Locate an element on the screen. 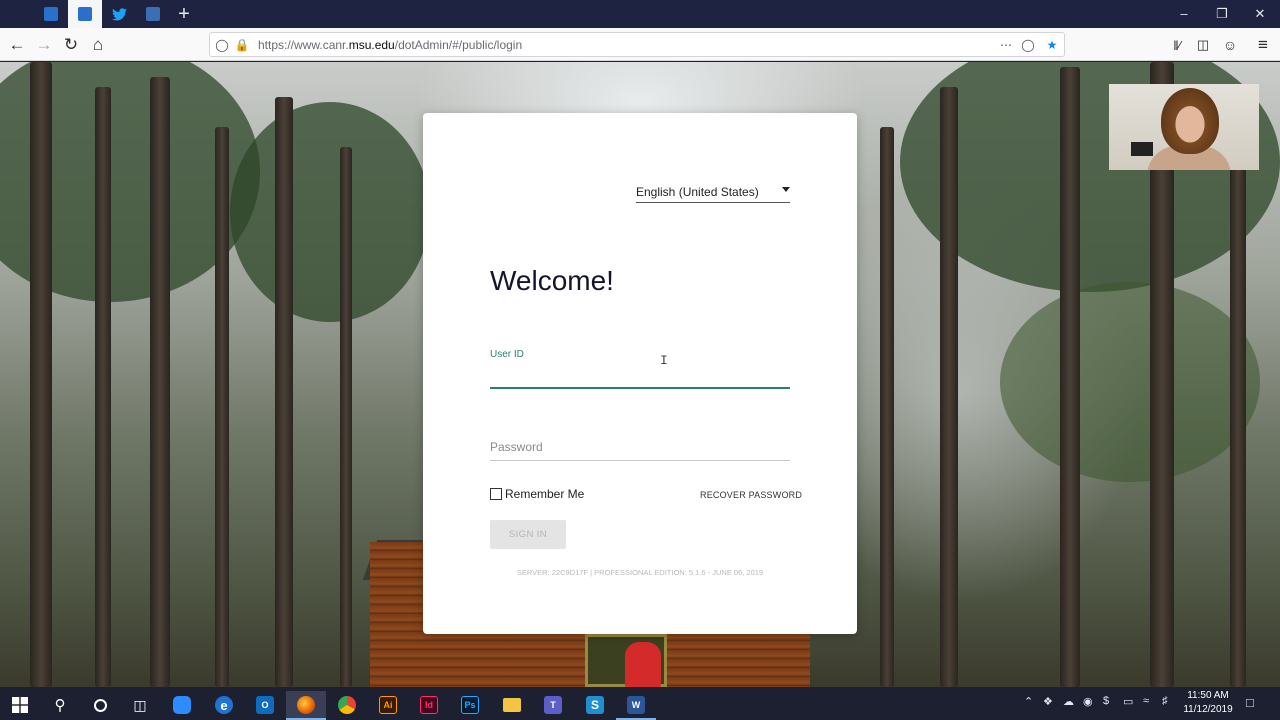 Image resolution: width=1280 pixels, height=720 pixels. dollar-tray-icon: $ is located at coordinates (1106, 701).